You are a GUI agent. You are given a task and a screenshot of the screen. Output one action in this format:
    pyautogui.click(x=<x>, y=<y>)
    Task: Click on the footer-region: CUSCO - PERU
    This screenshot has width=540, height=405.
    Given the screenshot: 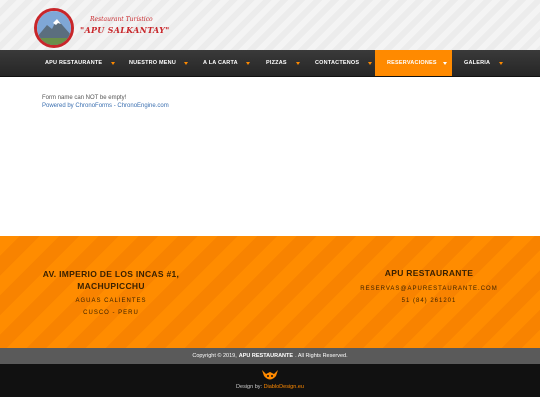 What is the action you would take?
    pyautogui.click(x=111, y=313)
    